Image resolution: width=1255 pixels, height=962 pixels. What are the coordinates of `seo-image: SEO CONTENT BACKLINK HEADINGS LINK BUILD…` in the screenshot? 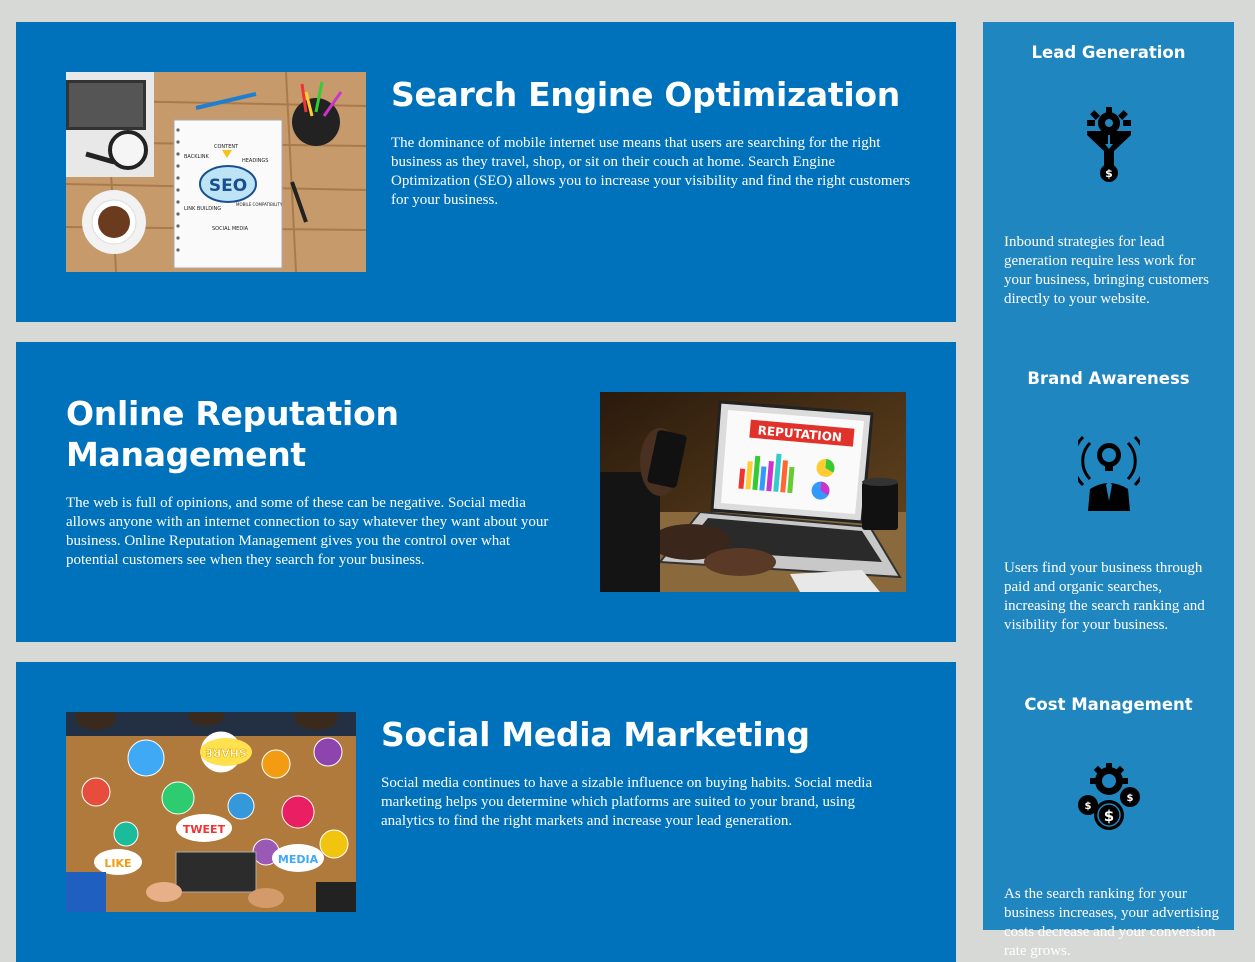 It's located at (216, 172).